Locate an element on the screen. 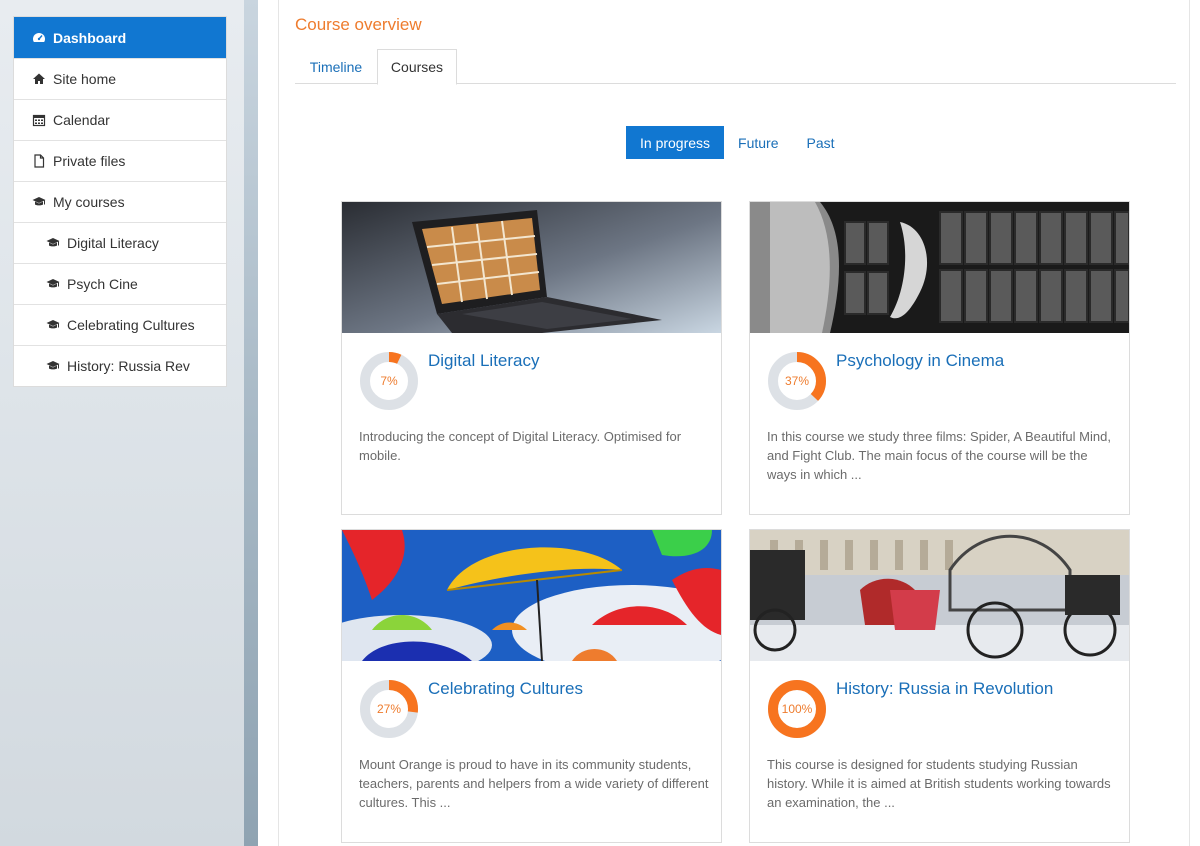 Image resolution: width=1200 pixels, height=846 pixels. filter-future: Future is located at coordinates (758, 142).